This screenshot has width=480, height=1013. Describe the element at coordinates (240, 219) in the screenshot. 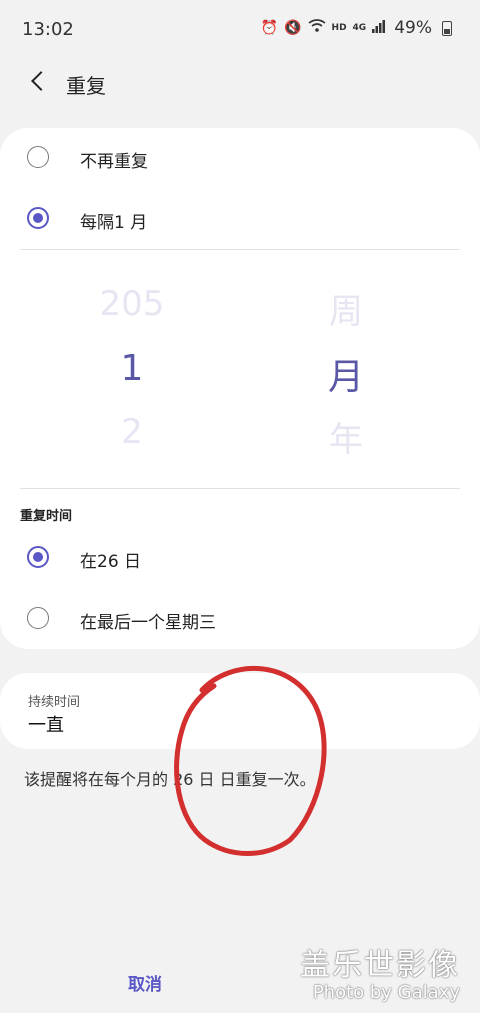

I see `option-every-month: 每隔1 月` at that location.